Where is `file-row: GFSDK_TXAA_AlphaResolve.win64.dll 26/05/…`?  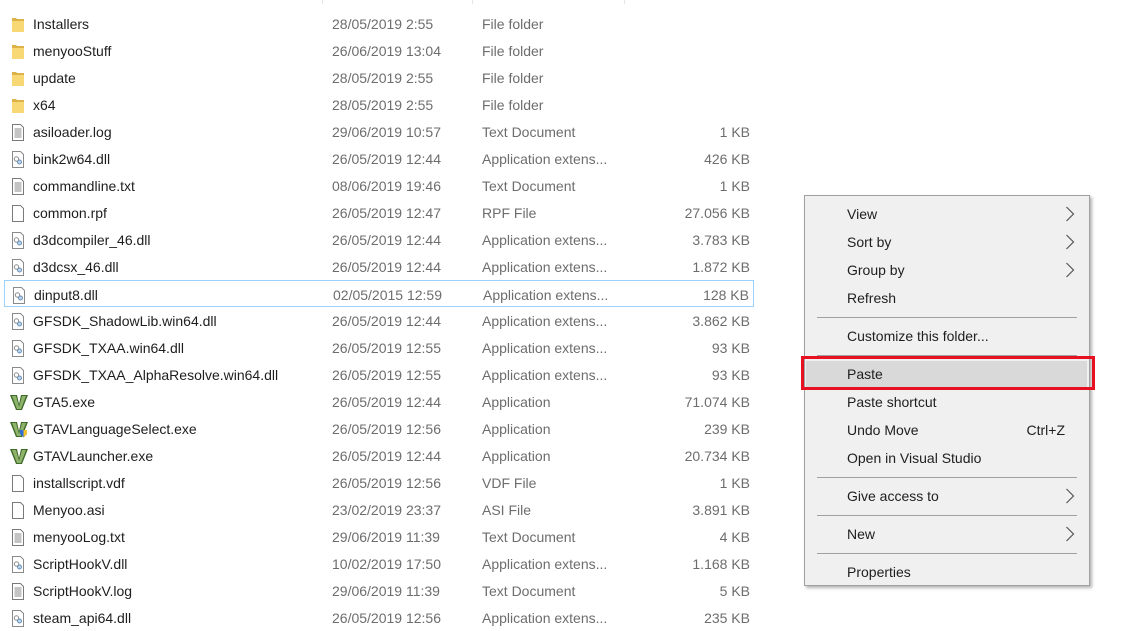 file-row: GFSDK_TXAA_AlphaResolve.win64.dll 26/05/… is located at coordinates (379, 374).